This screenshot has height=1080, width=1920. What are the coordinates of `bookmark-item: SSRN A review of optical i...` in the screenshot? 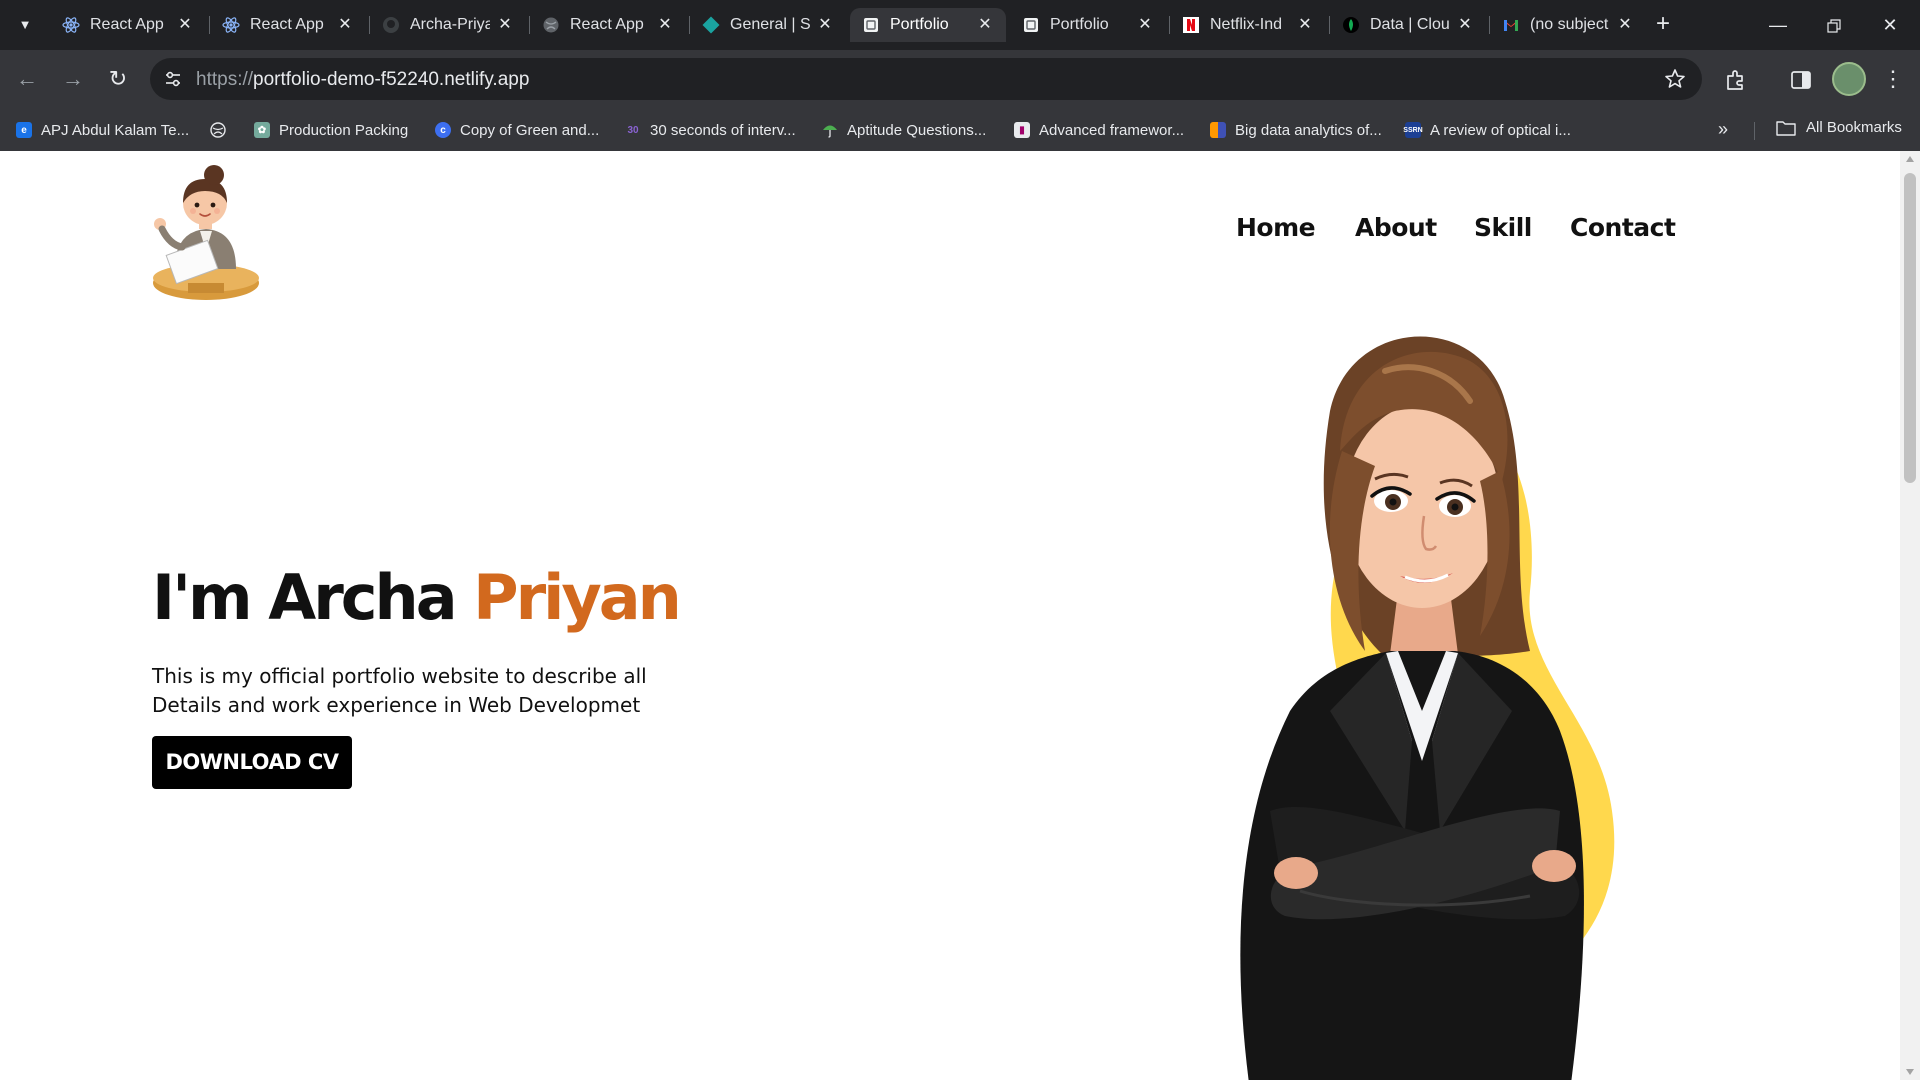 It's located at (1487, 130).